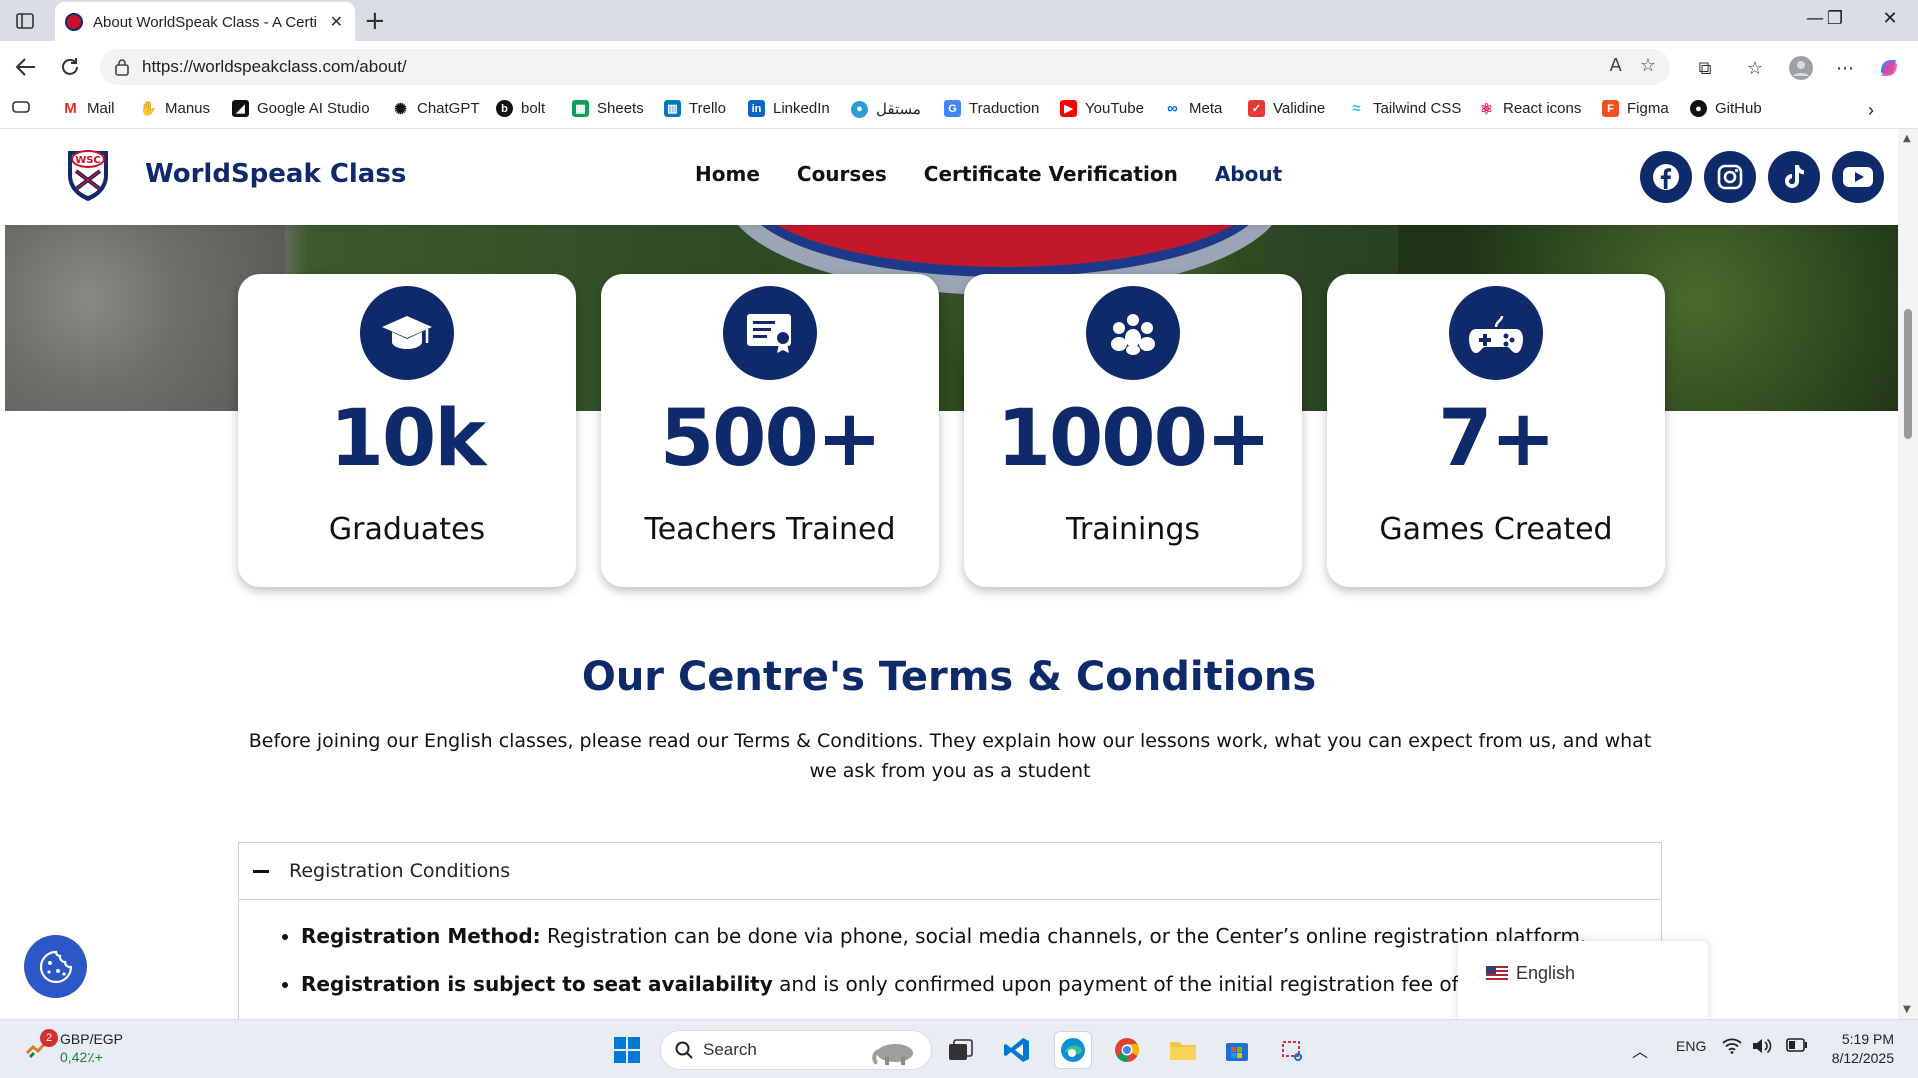 Image resolution: width=1918 pixels, height=1078 pixels. Describe the element at coordinates (1496, 333) in the screenshot. I see `gamepad-icon` at that location.